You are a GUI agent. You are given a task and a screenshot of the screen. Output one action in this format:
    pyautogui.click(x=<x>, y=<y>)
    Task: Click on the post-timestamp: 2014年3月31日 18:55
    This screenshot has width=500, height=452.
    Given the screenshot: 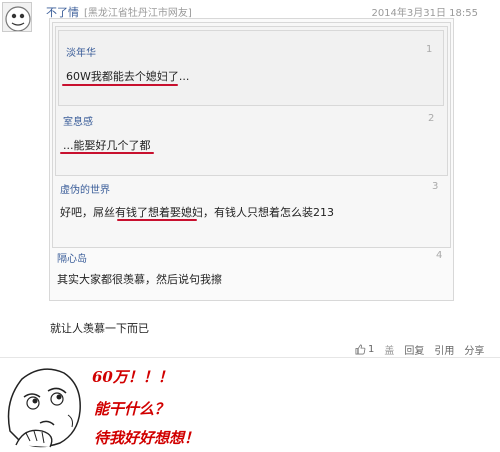 What is the action you would take?
    pyautogui.click(x=424, y=13)
    